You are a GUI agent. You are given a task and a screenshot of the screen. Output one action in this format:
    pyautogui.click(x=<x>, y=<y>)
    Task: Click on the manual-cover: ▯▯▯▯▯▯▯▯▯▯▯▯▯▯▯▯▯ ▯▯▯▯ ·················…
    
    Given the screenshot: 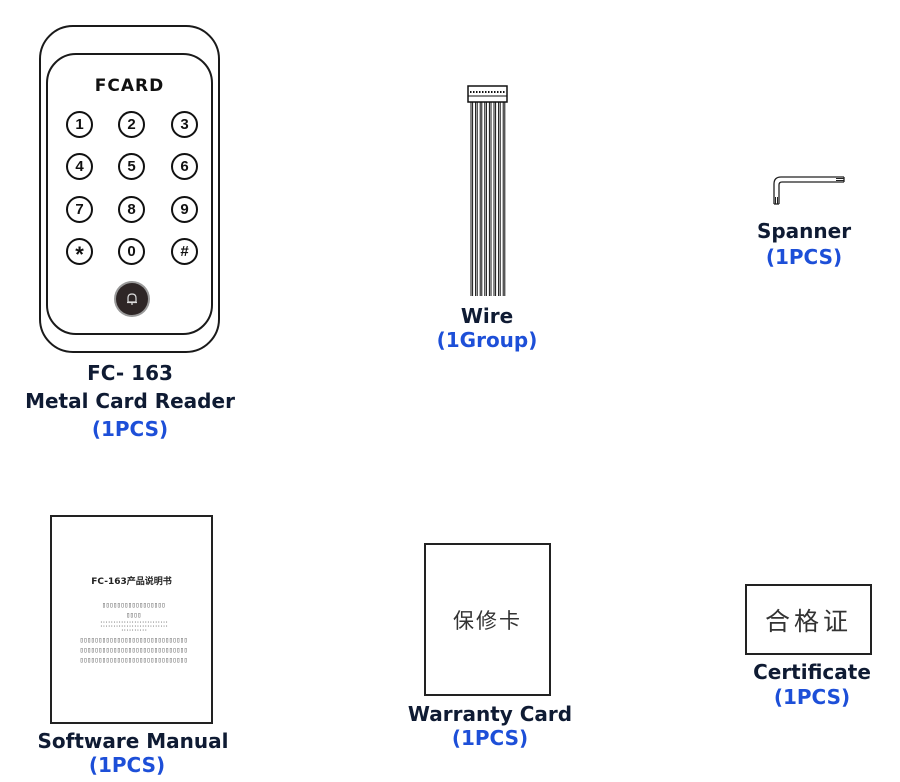 What is the action you would take?
    pyautogui.click(x=131, y=619)
    